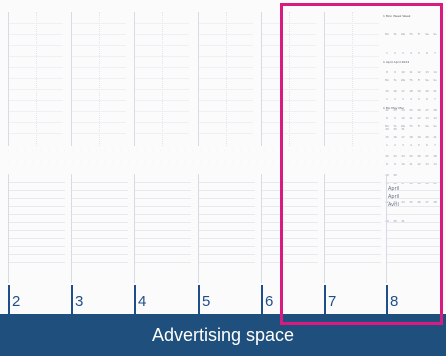 The width and height of the screenshot is (446, 356). Describe the element at coordinates (98, 79) in the screenshot. I see `column-tuesday` at that location.